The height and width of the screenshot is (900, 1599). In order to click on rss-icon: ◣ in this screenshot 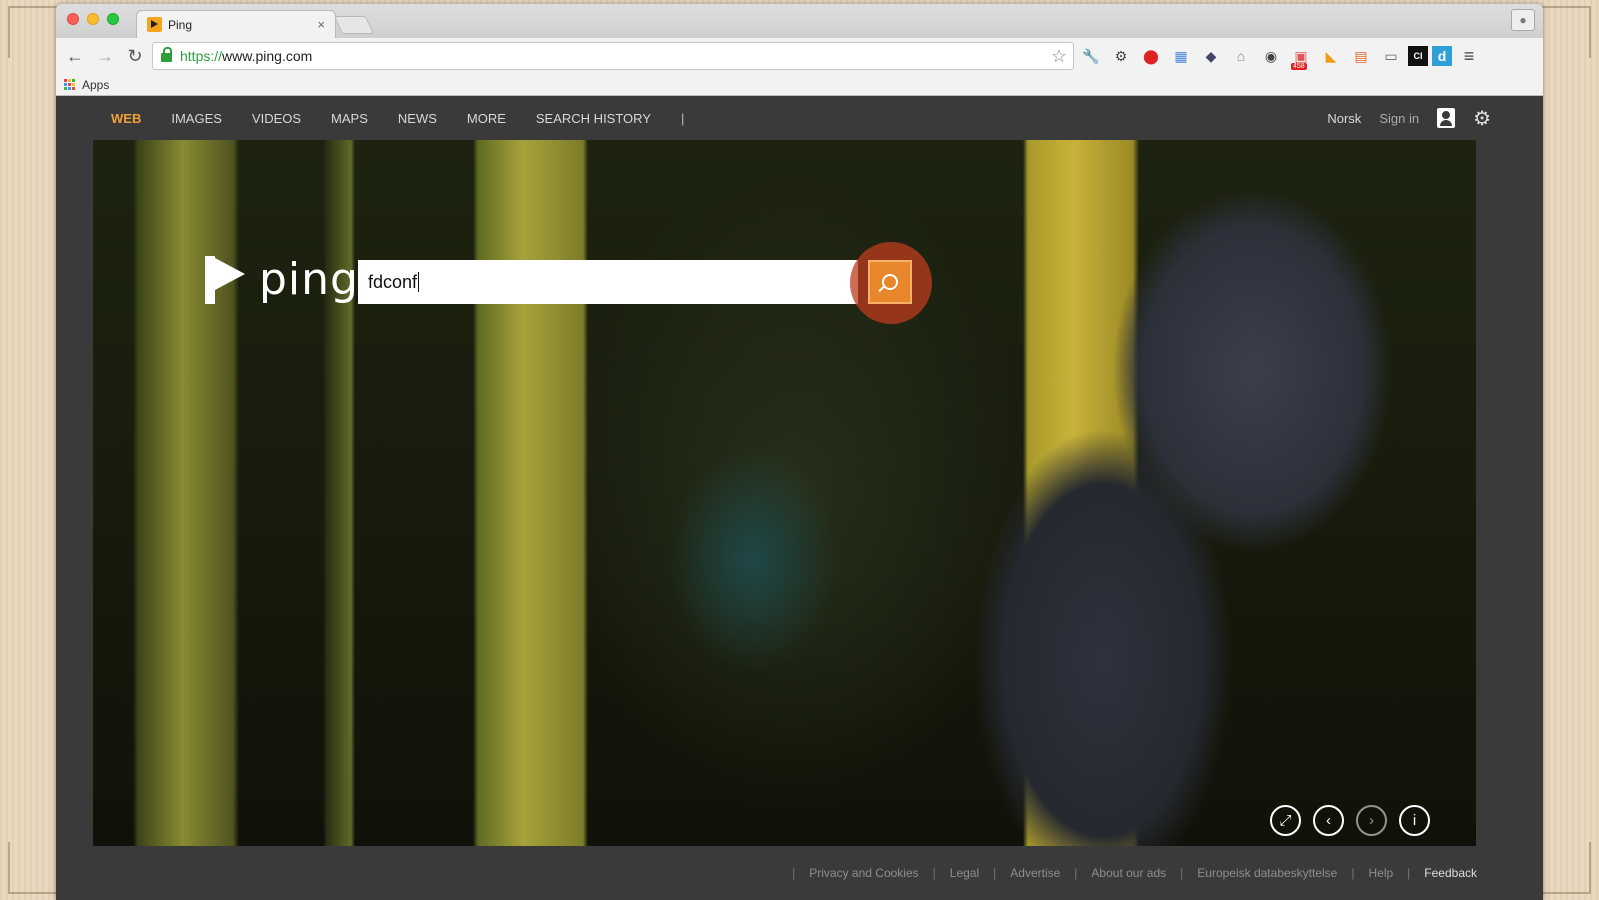, I will do `click(1331, 56)`.